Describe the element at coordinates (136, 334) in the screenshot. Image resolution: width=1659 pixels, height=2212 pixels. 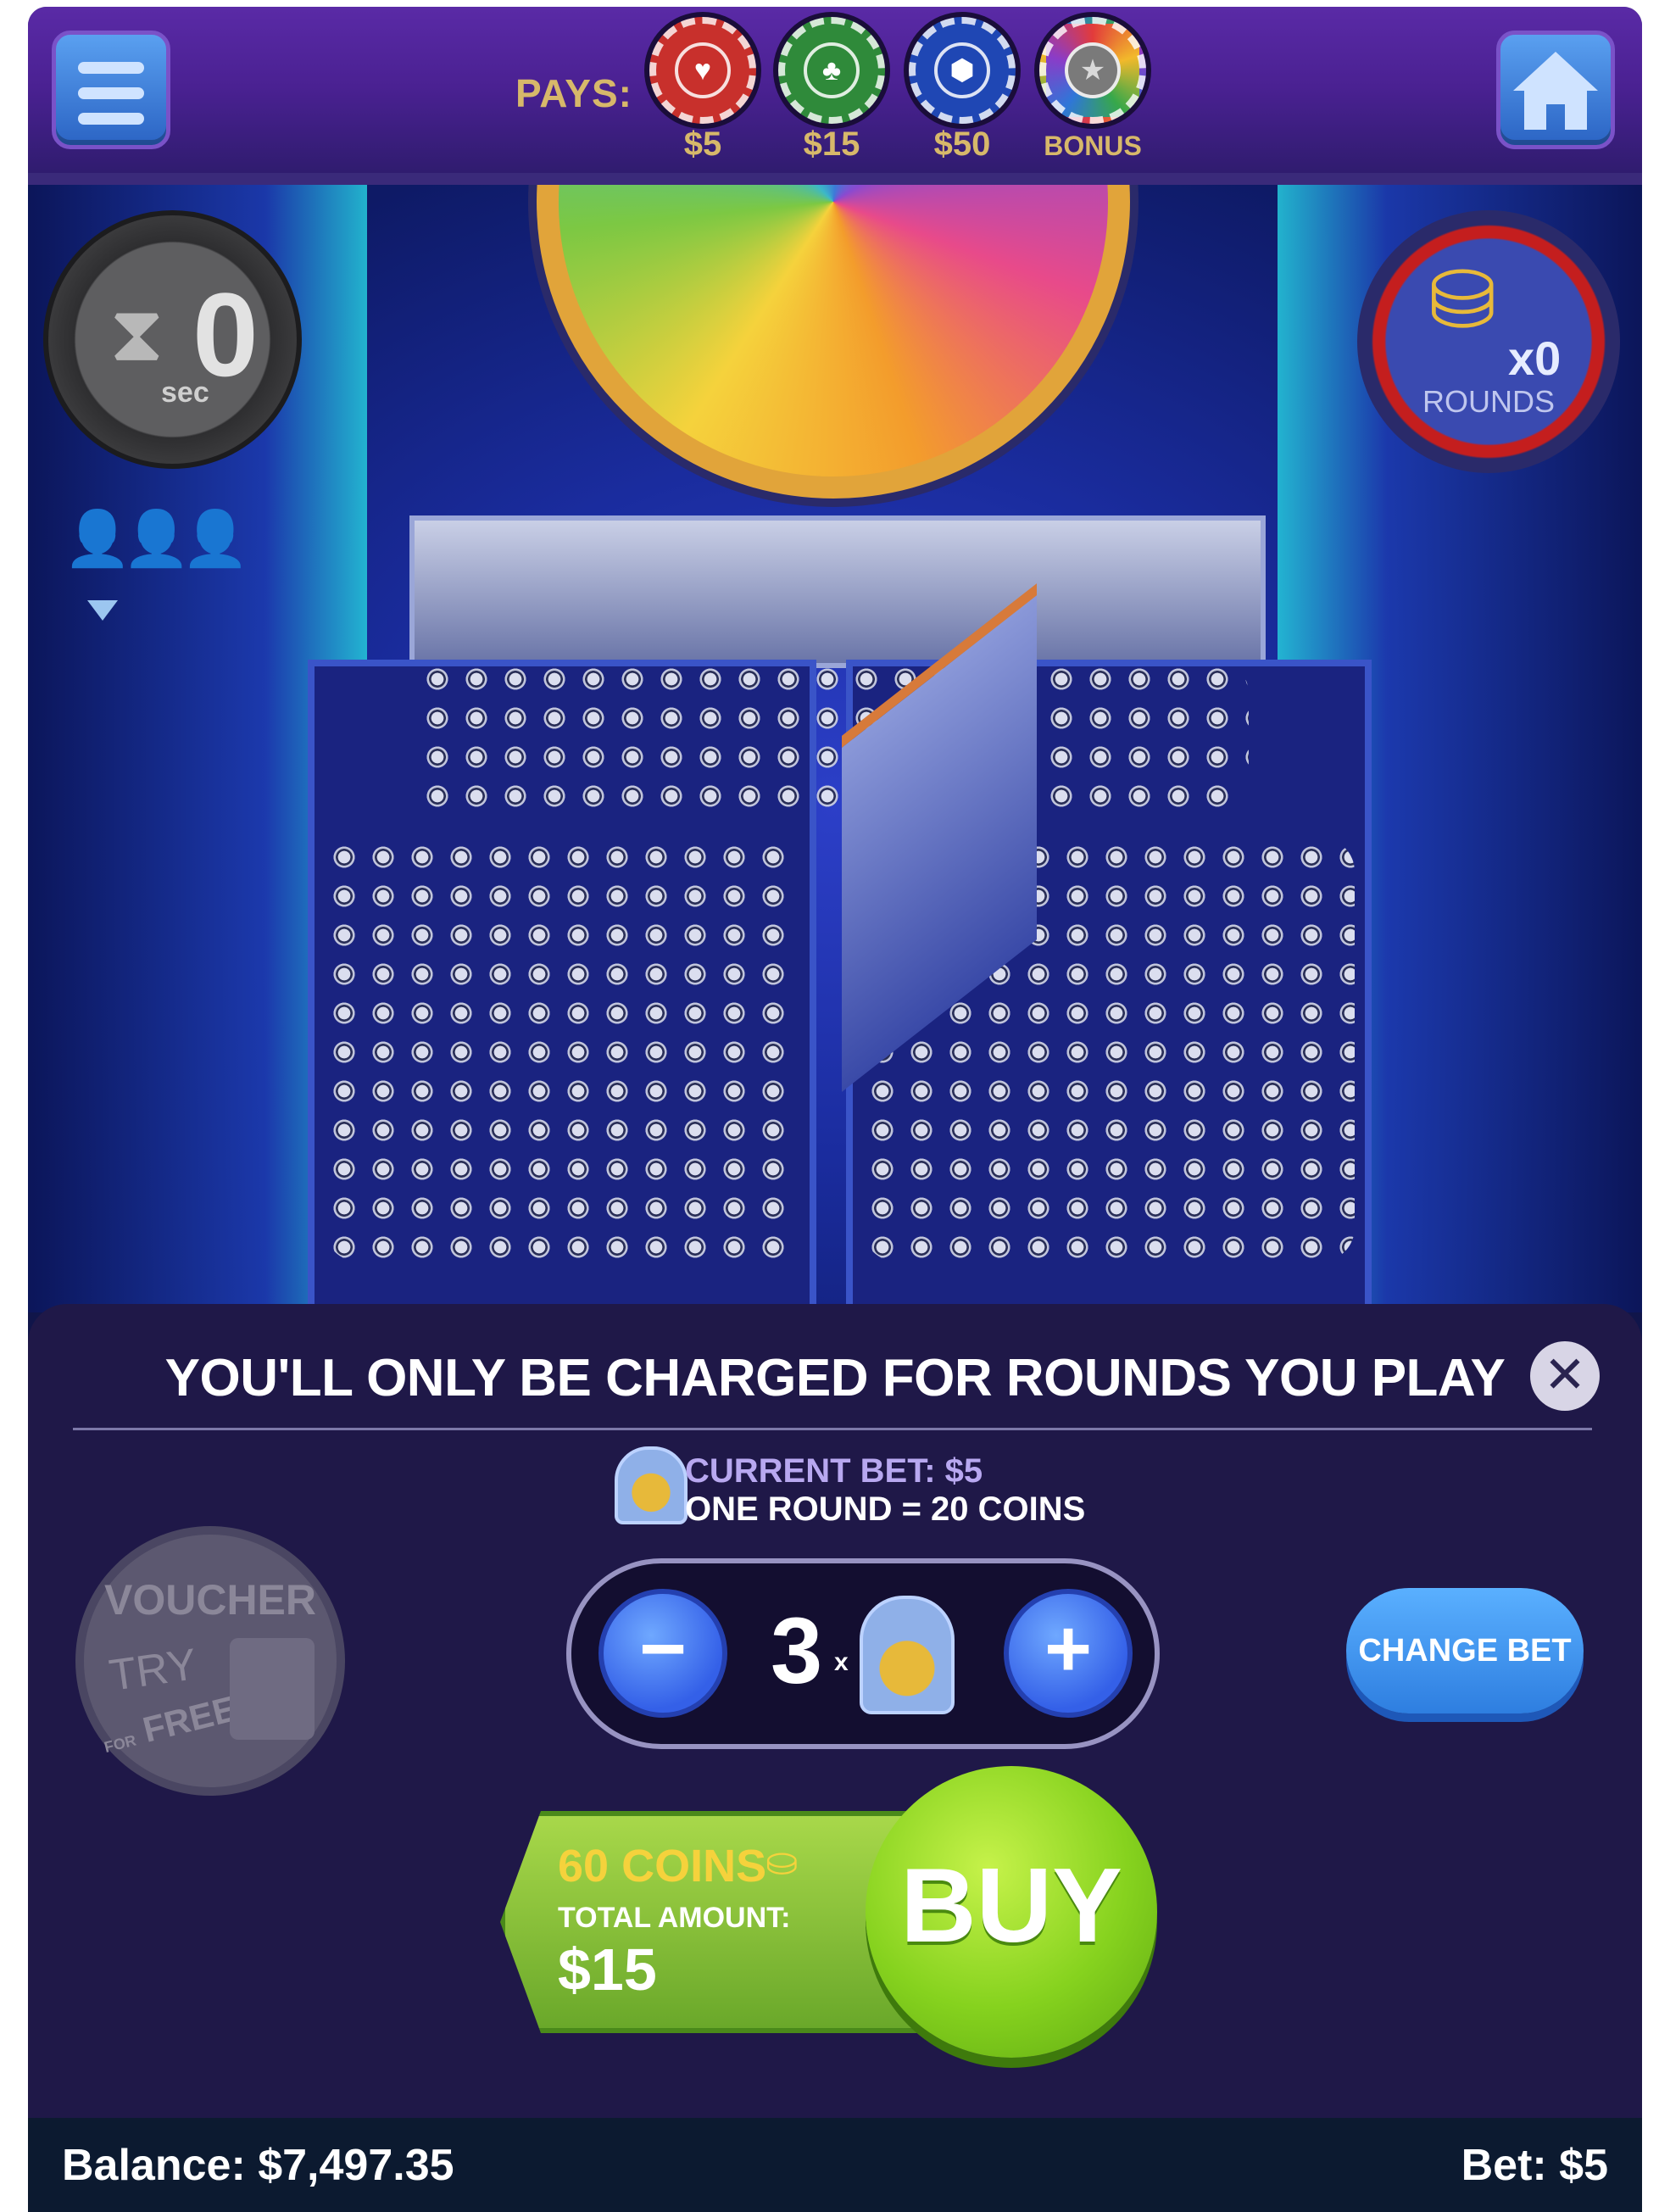
I see `hourglass-icon: ⧗` at that location.